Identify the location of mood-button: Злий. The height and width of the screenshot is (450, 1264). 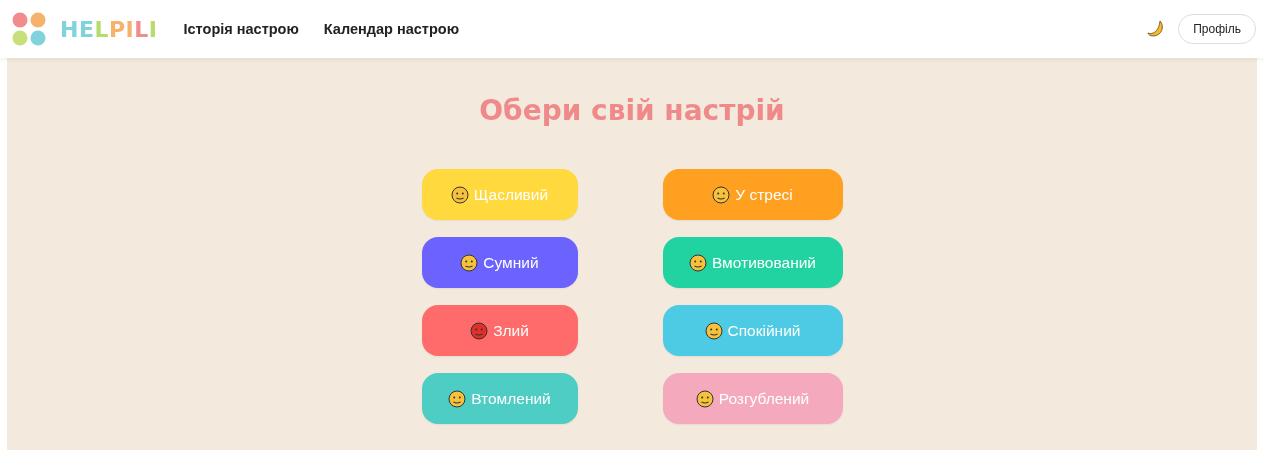
(499, 330).